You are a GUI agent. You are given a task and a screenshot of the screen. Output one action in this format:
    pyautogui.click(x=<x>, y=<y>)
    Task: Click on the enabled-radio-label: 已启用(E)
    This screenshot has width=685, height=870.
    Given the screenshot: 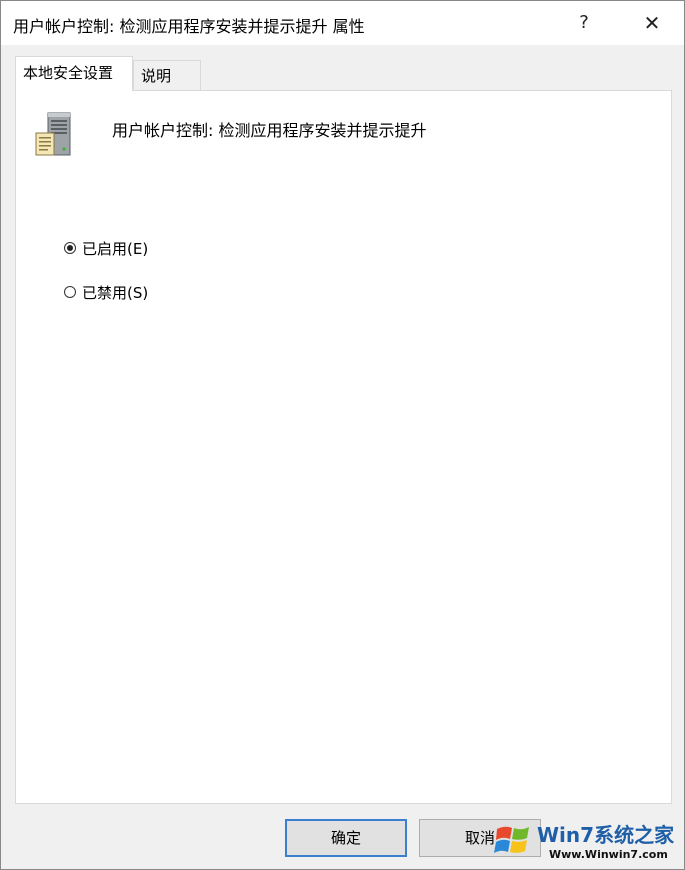 What is the action you would take?
    pyautogui.click(x=115, y=248)
    